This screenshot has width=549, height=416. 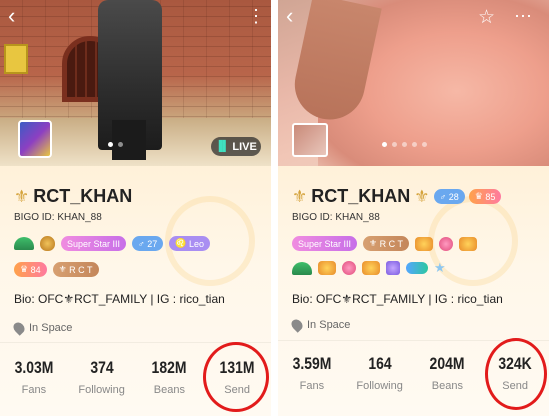 I want to click on gender-age-badge: ♂ 28, so click(x=449, y=196).